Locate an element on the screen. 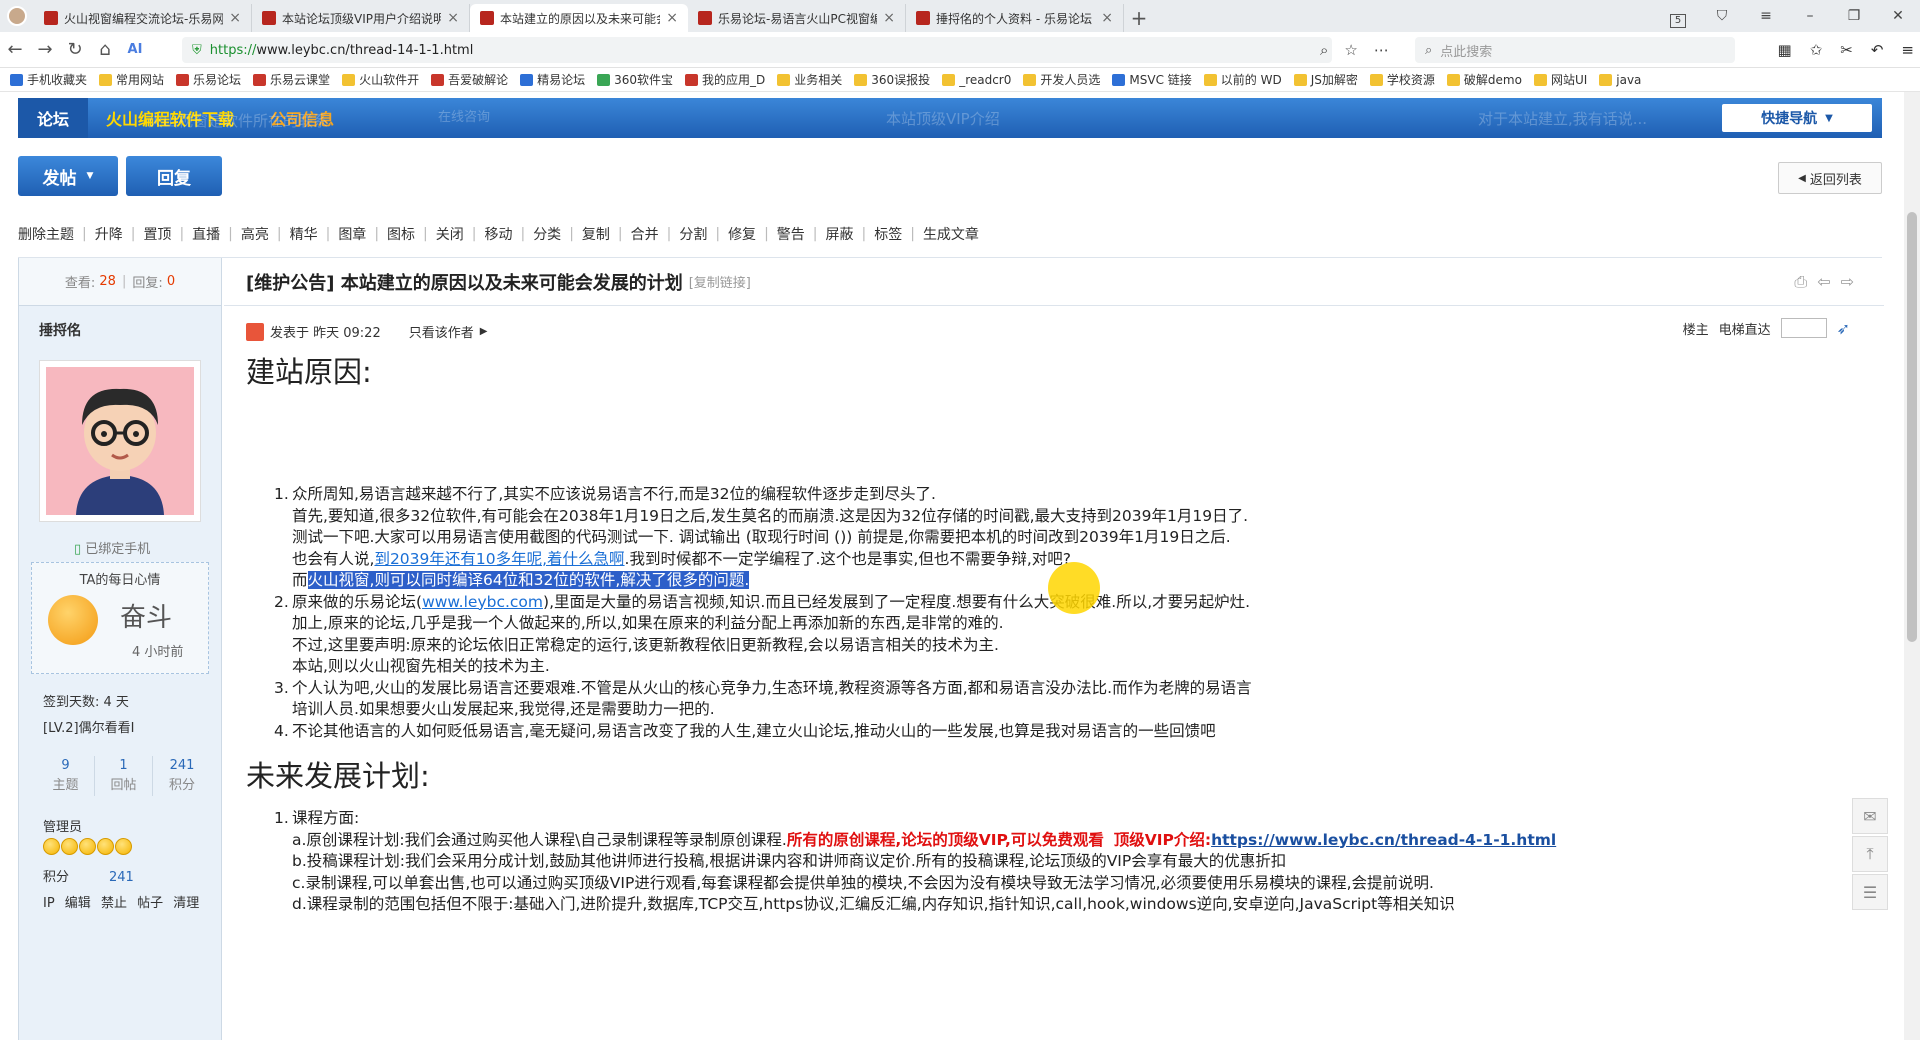 This screenshot has height=1040, width=1920. nav-forum-home: 论坛 is located at coordinates (53, 118).